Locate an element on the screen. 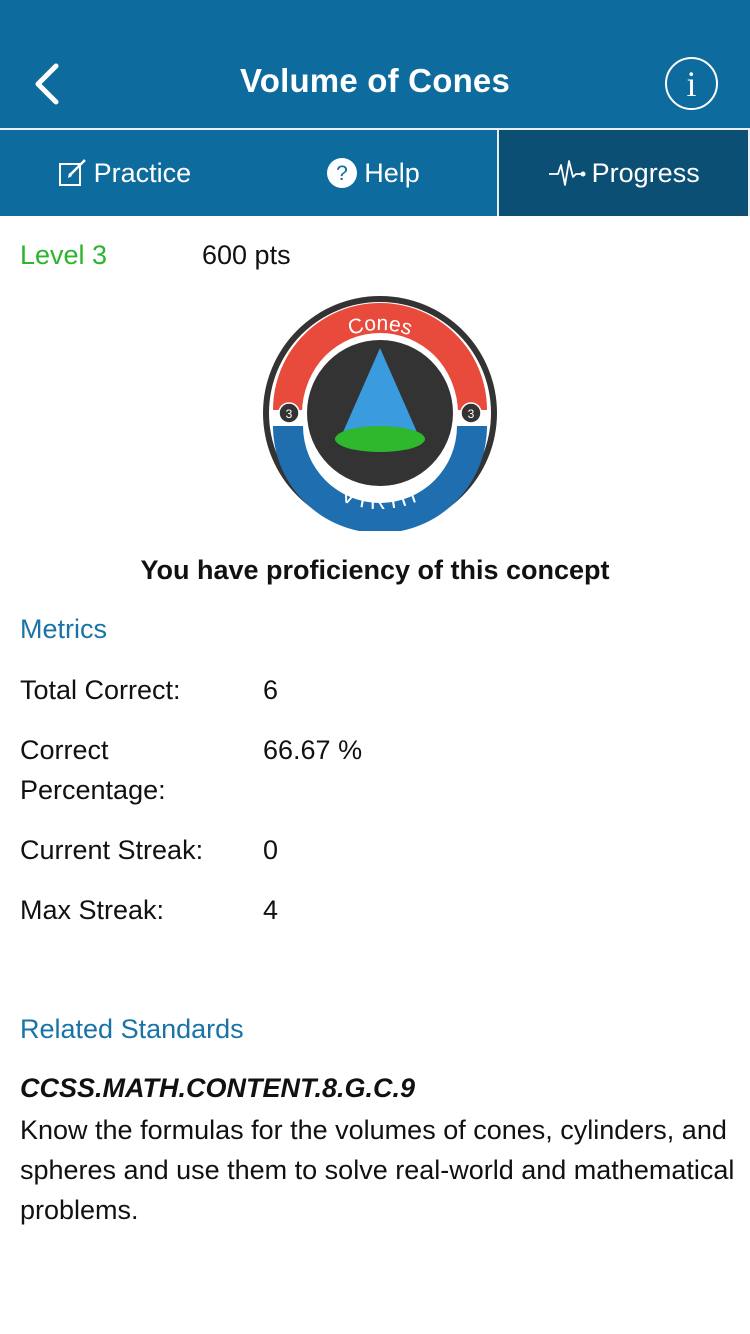 The width and height of the screenshot is (750, 1334). standard-code: CCSS.MATH.CONTENT.8.G.C.9 is located at coordinates (218, 1088).